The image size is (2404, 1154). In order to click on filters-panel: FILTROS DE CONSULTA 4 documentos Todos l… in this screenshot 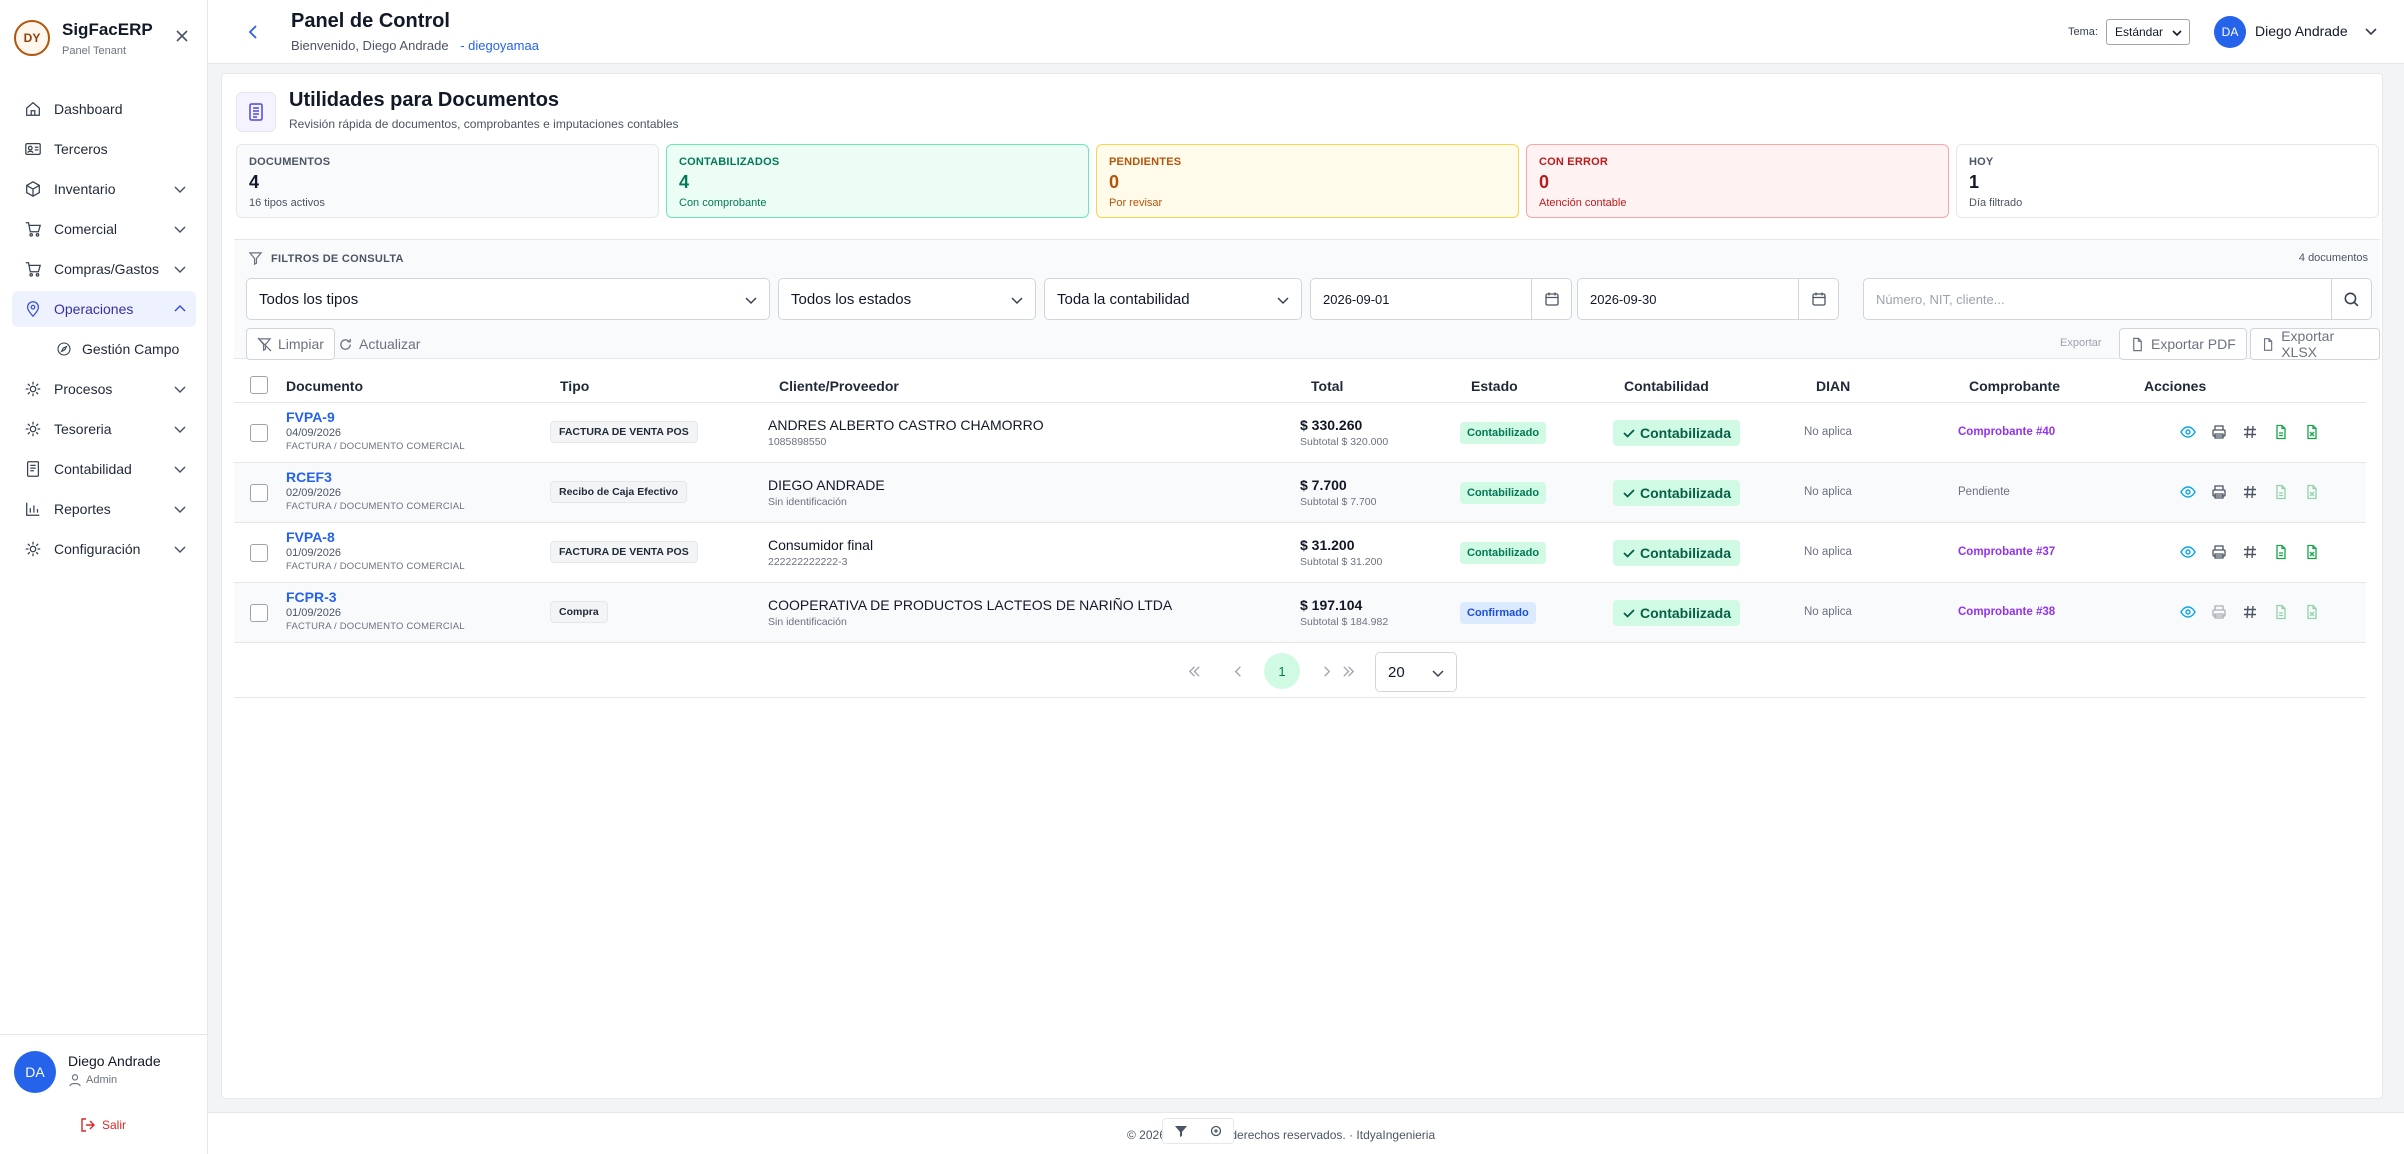, I will do `click(1307, 299)`.